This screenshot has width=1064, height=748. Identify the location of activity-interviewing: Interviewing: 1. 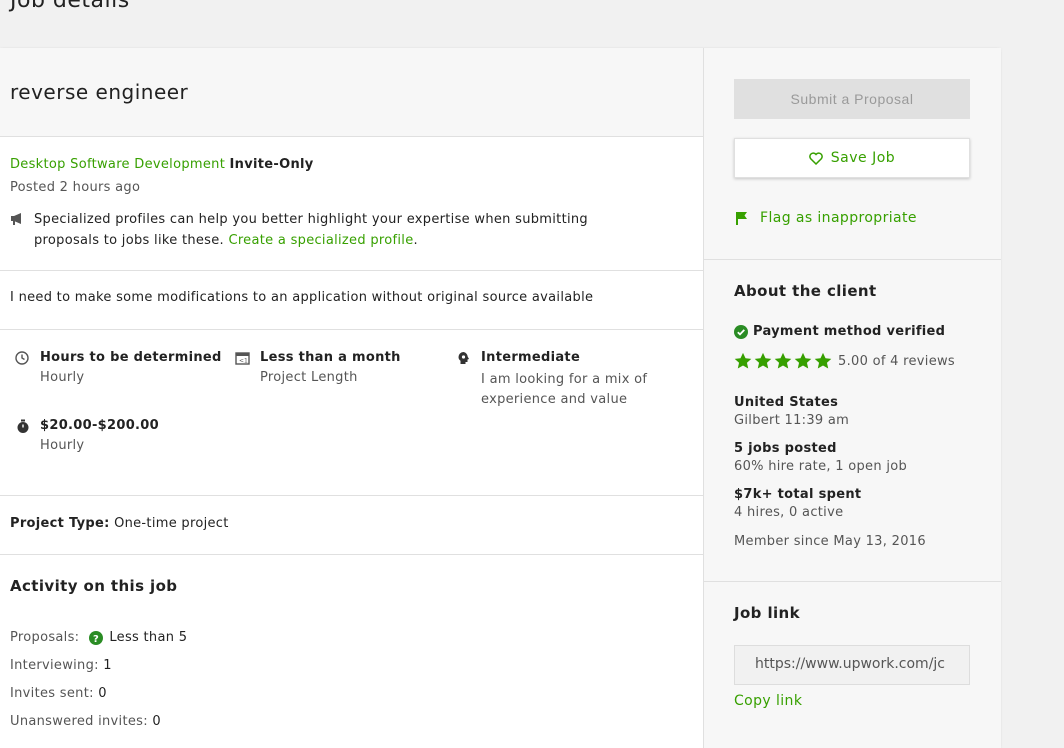
(61, 665).